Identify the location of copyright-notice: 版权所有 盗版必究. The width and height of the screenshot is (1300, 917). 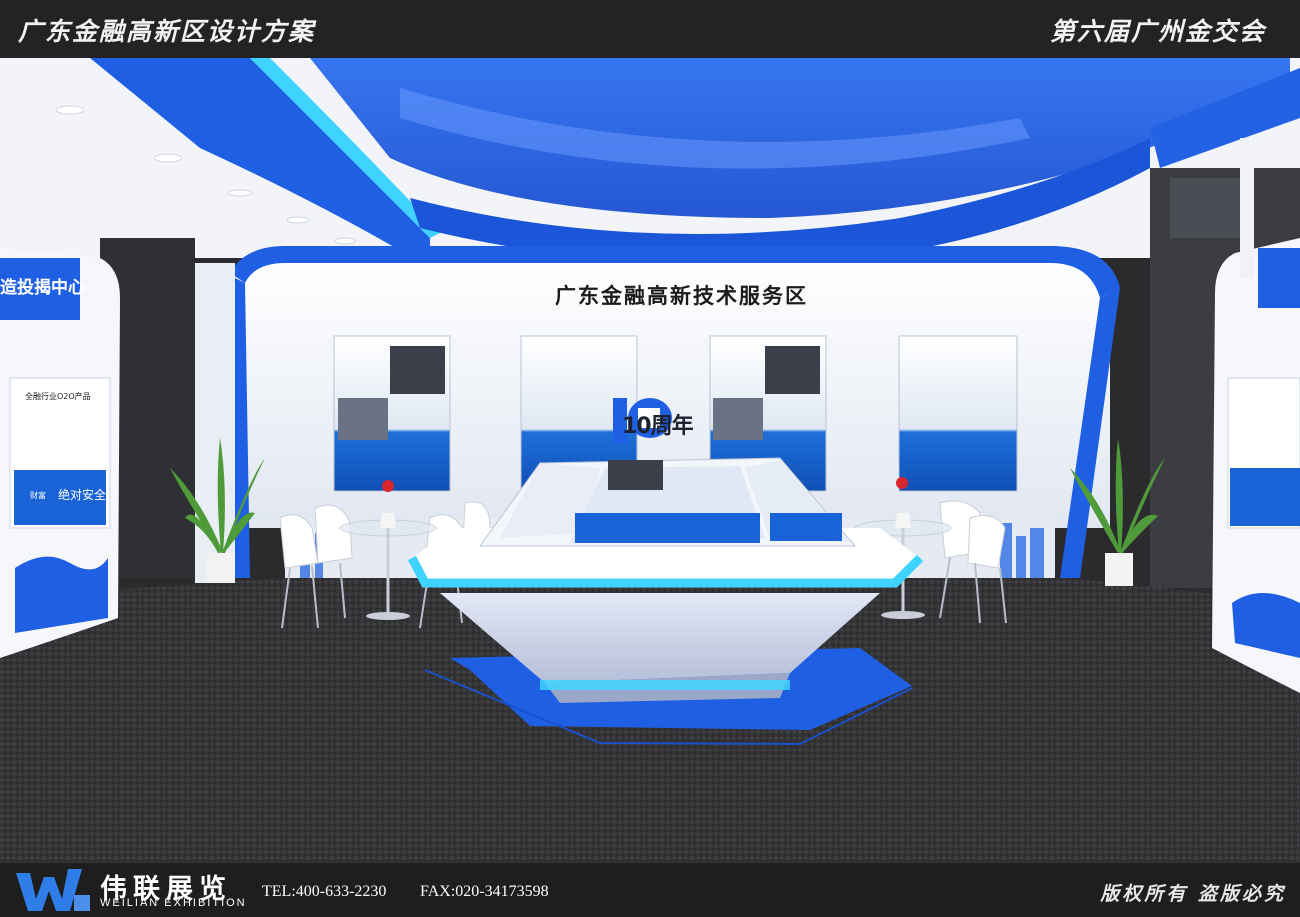
(1193, 894).